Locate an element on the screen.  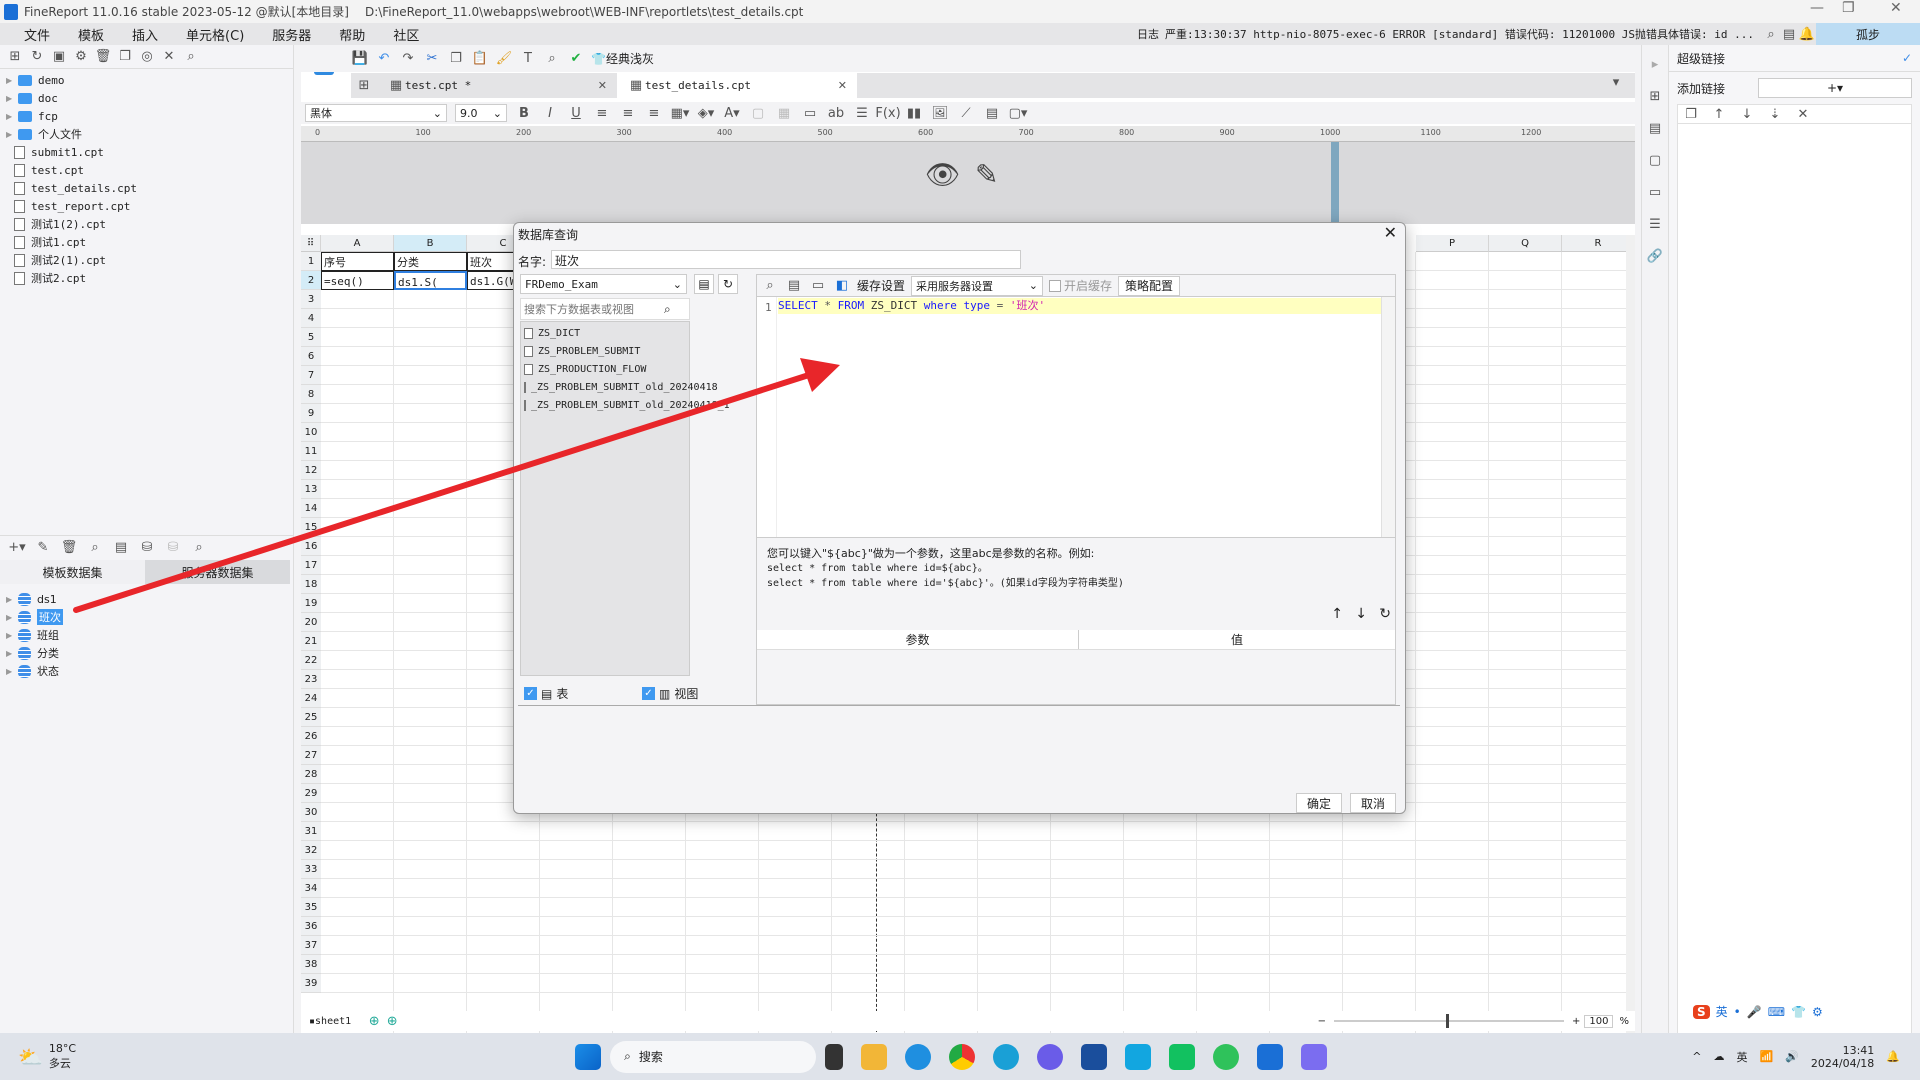
row-header: 26 is located at coordinates (311, 736).